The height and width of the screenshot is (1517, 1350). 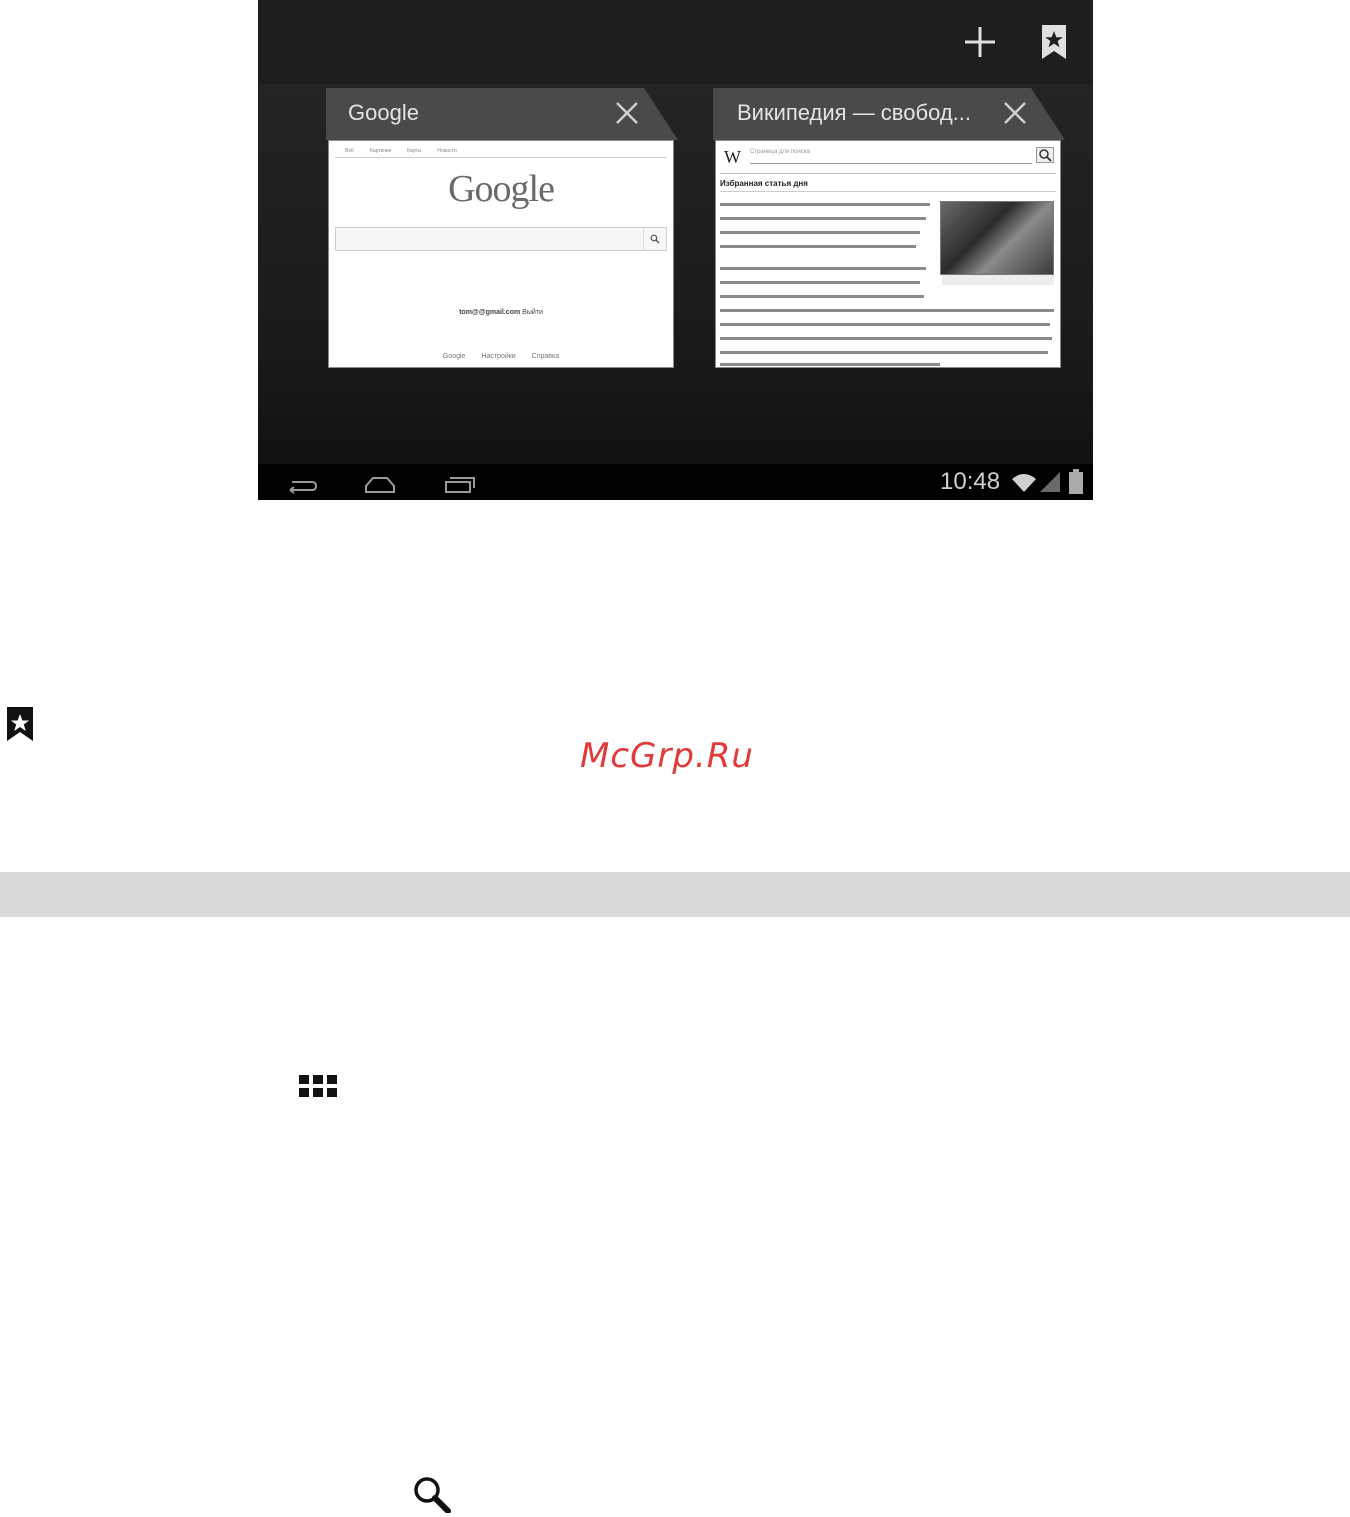 I want to click on tab-title: Google, so click(x=383, y=112).